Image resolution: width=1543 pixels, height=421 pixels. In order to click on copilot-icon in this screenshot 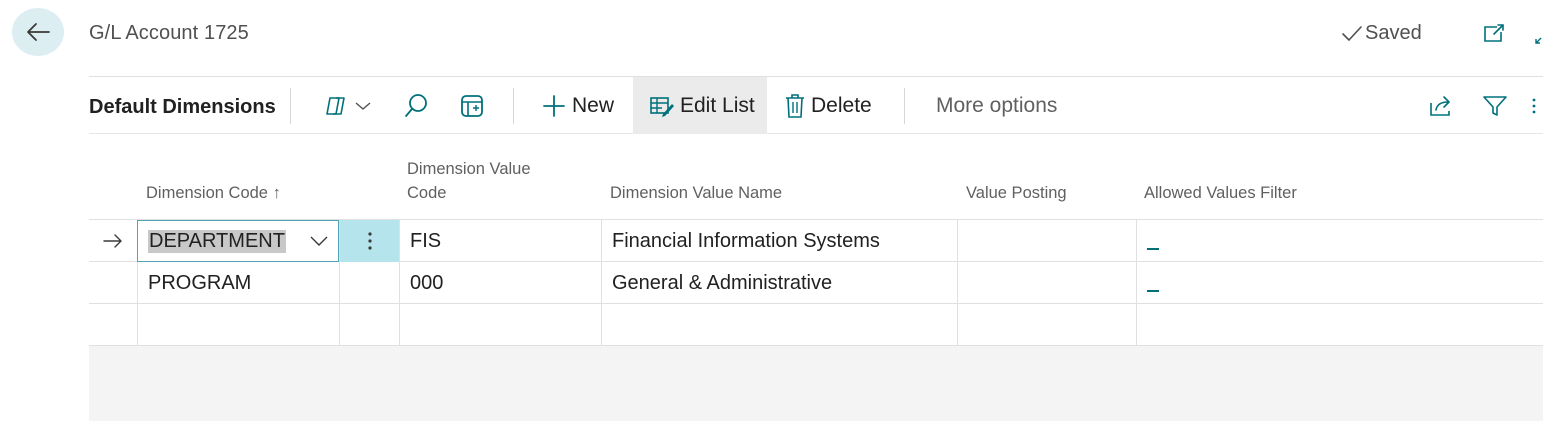, I will do `click(336, 106)`.